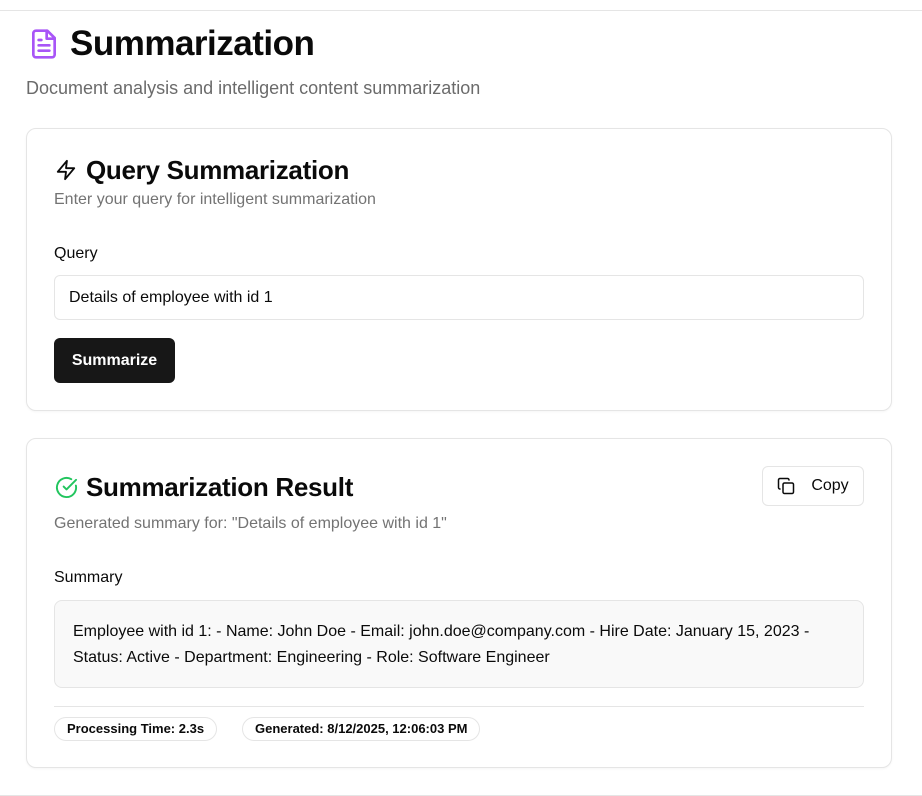  Describe the element at coordinates (66, 487) in the screenshot. I see `check-circle-icon` at that location.